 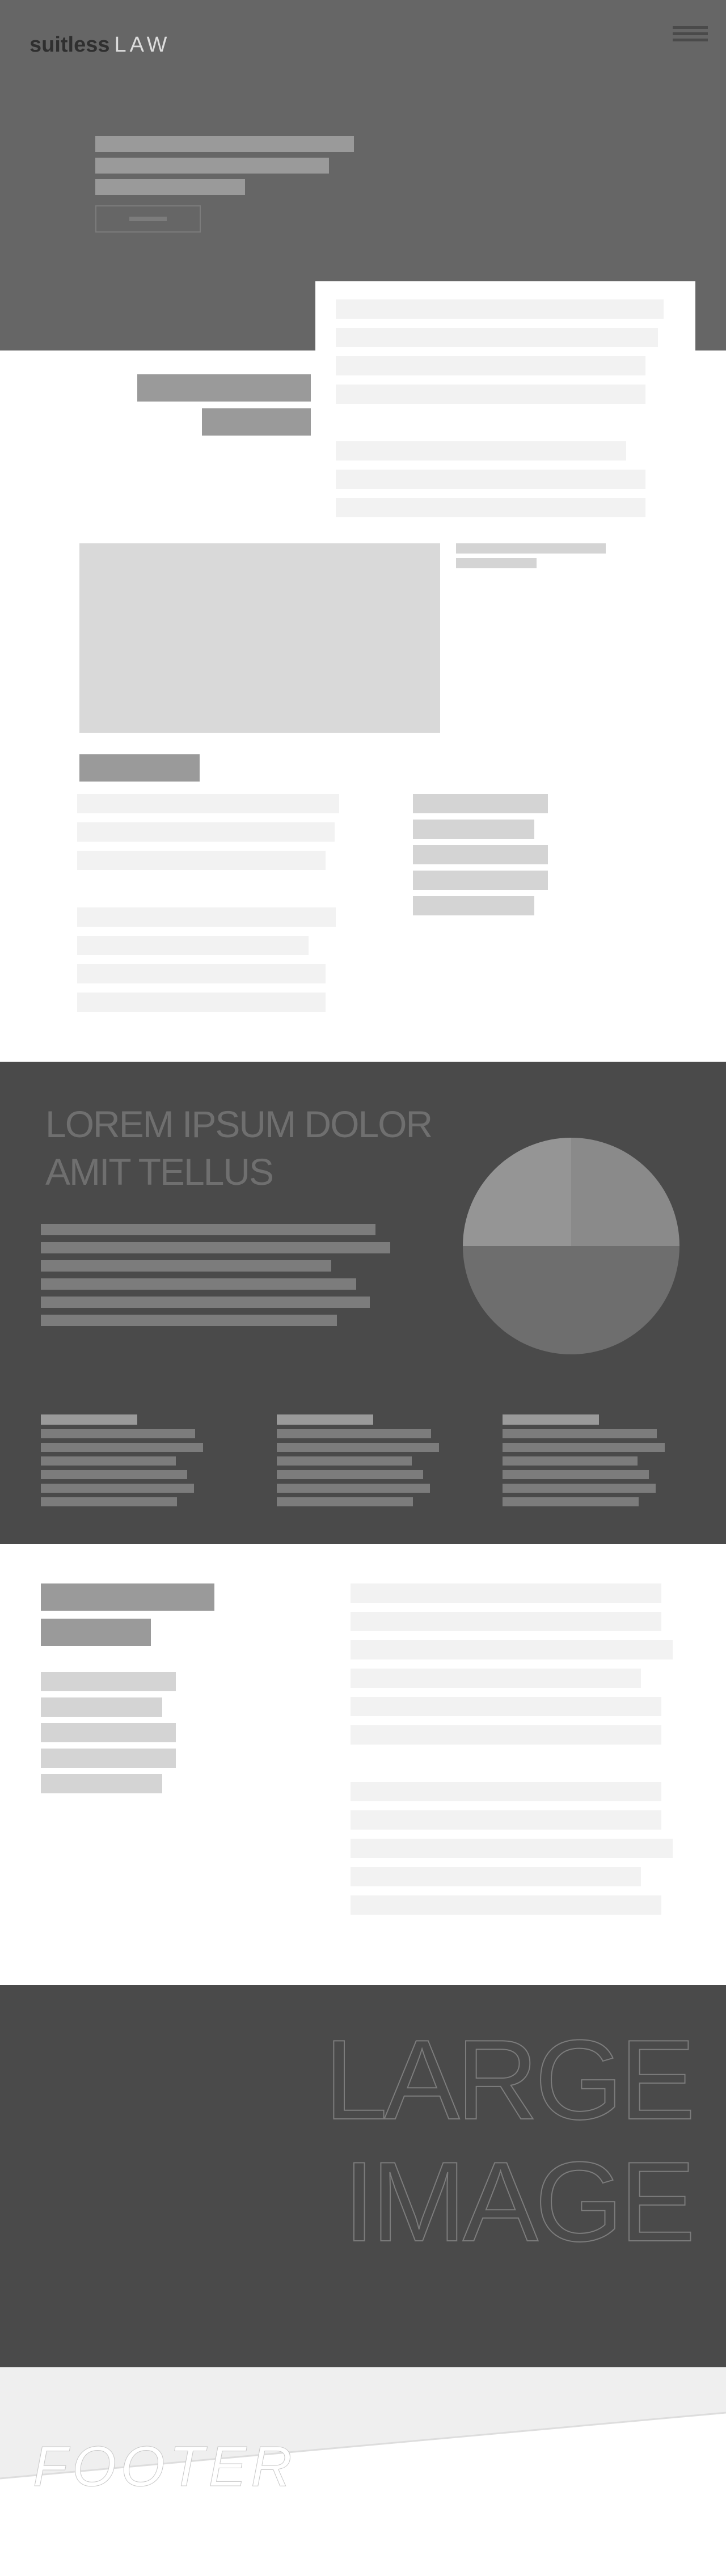 I want to click on feature-title: LOREM IPSUM DOLOR AMIT TELLUS, so click(x=239, y=1148).